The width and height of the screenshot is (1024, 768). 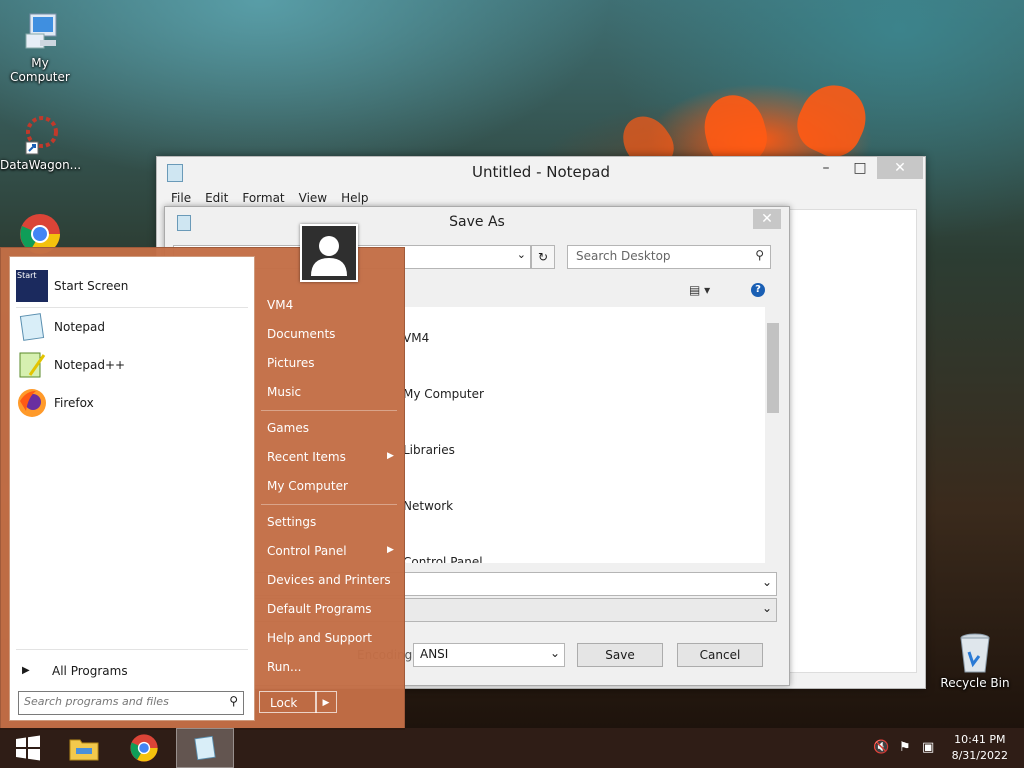 What do you see at coordinates (489, 655) in the screenshot?
I see `encoding-select: ANSI ⌄` at bounding box center [489, 655].